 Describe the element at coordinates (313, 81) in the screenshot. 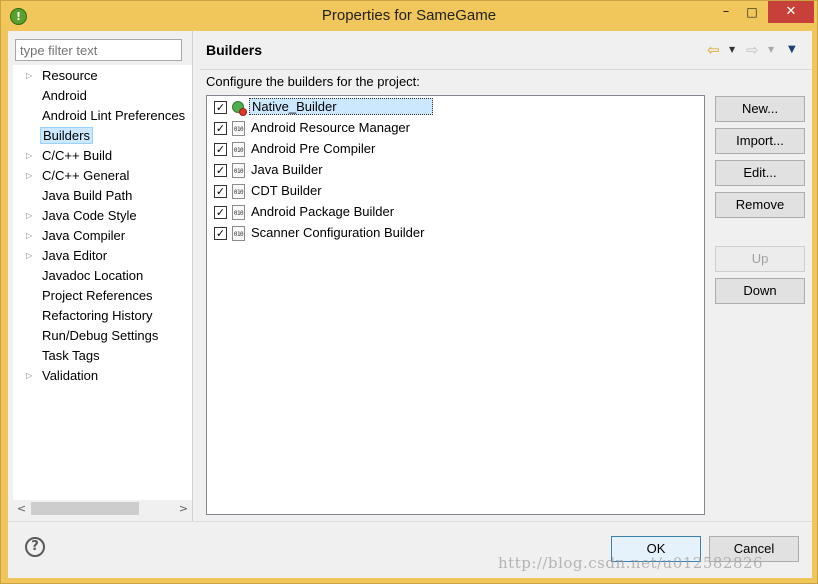

I see `builders-description: Configure the builders for the project:` at that location.